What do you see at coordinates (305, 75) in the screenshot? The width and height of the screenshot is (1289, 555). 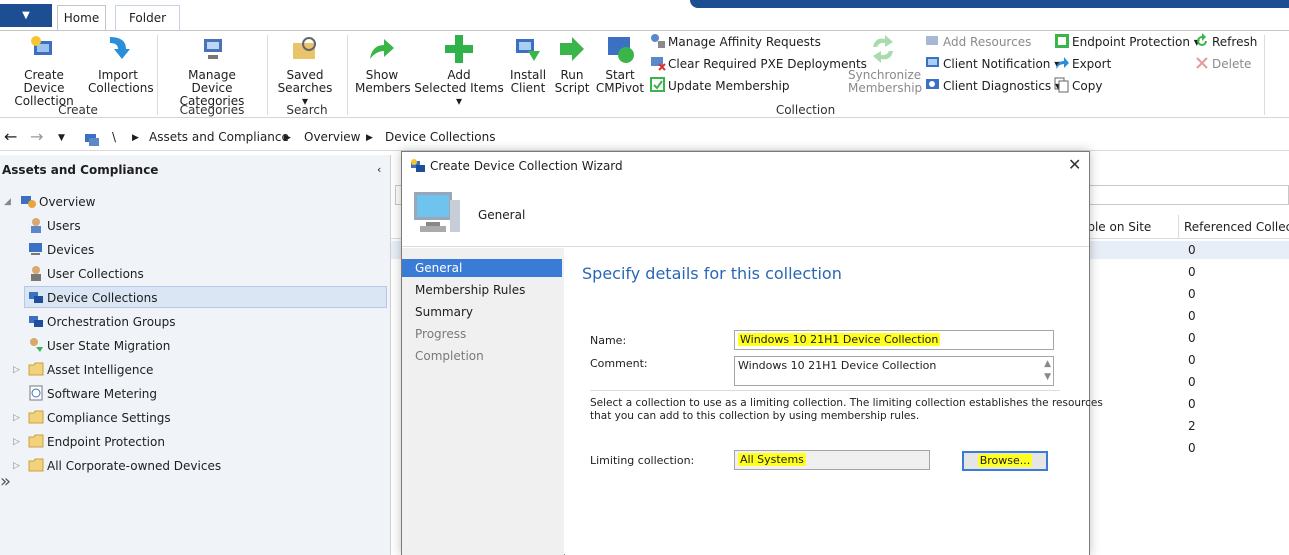 I see `saved-searches-line1: Saved` at bounding box center [305, 75].